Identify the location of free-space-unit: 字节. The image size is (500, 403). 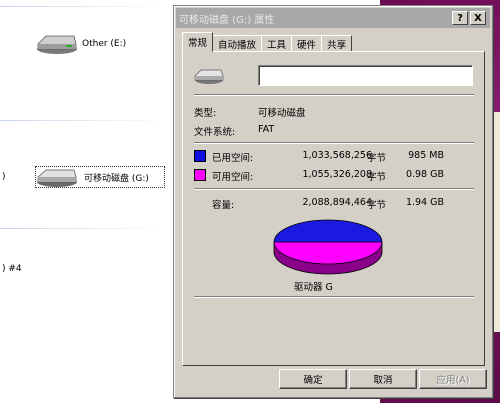
(377, 177).